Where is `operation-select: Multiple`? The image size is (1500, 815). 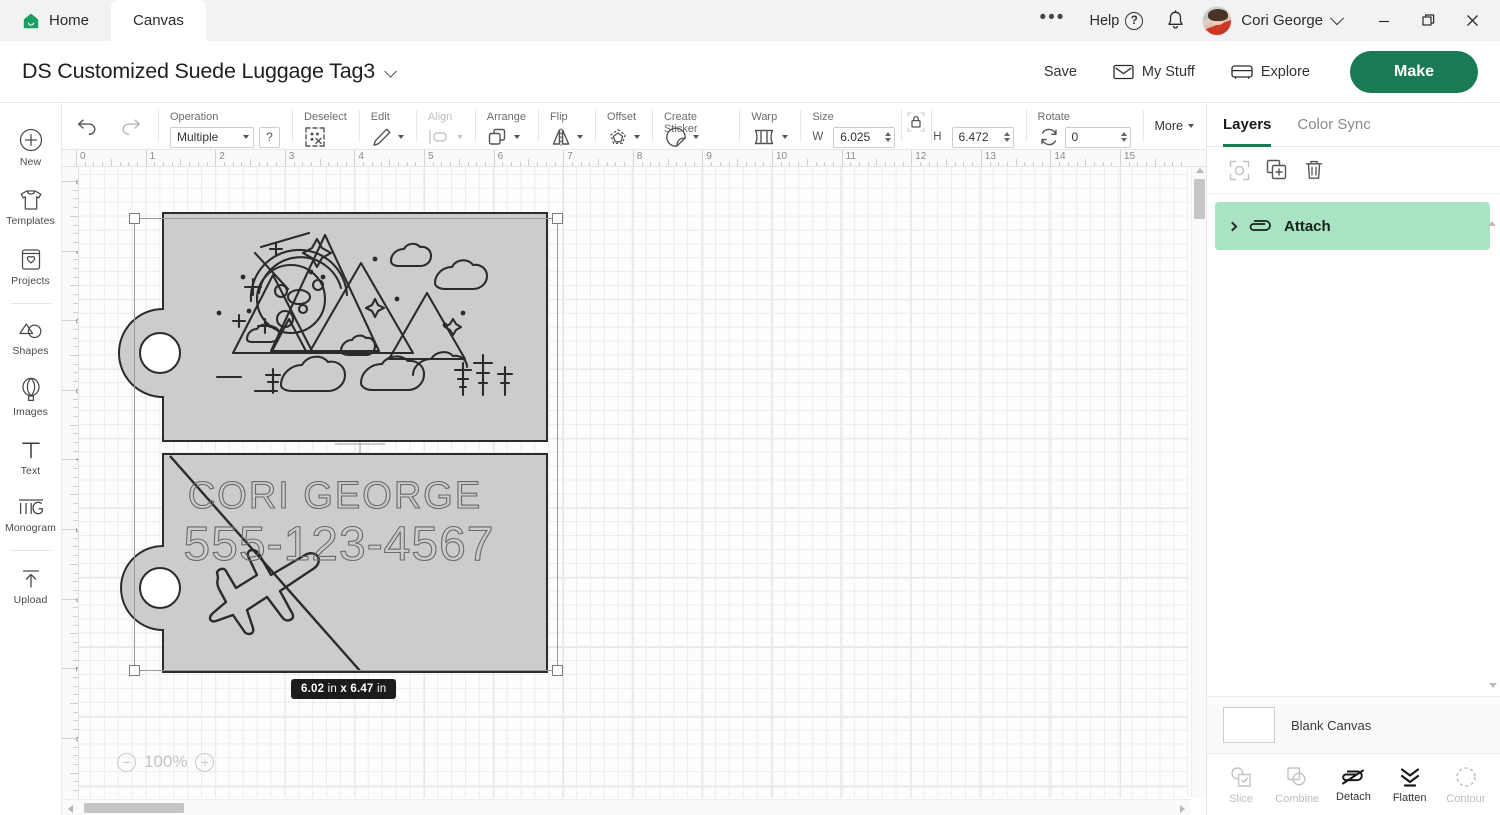 operation-select: Multiple is located at coordinates (212, 137).